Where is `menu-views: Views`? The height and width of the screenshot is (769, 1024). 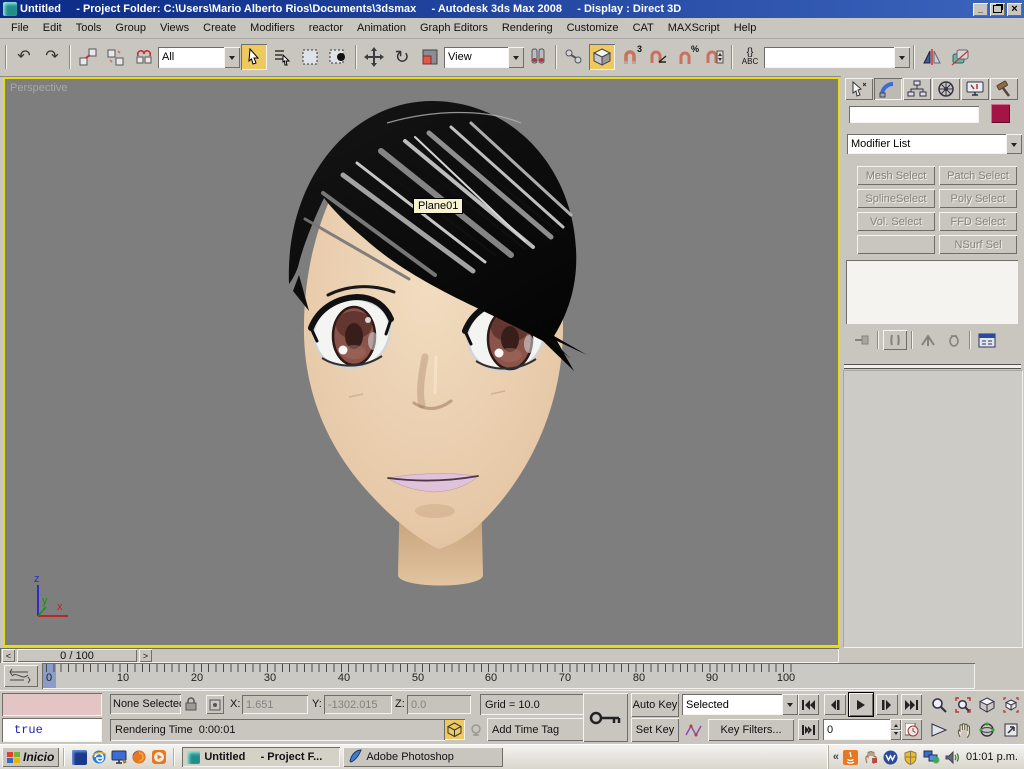
menu-views: Views is located at coordinates (174, 28).